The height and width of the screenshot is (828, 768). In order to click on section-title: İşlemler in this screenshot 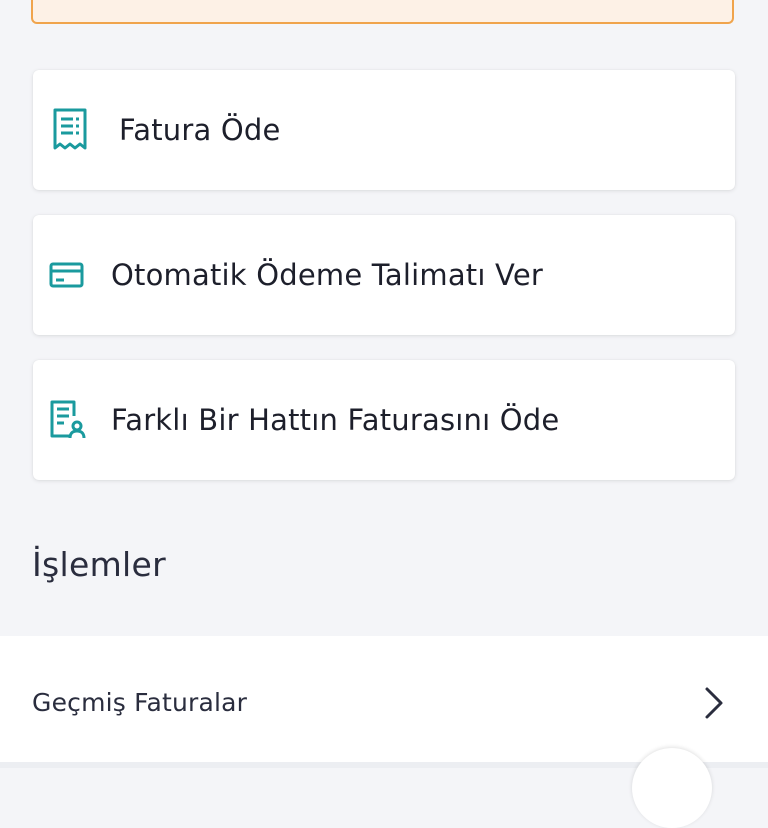, I will do `click(99, 564)`.